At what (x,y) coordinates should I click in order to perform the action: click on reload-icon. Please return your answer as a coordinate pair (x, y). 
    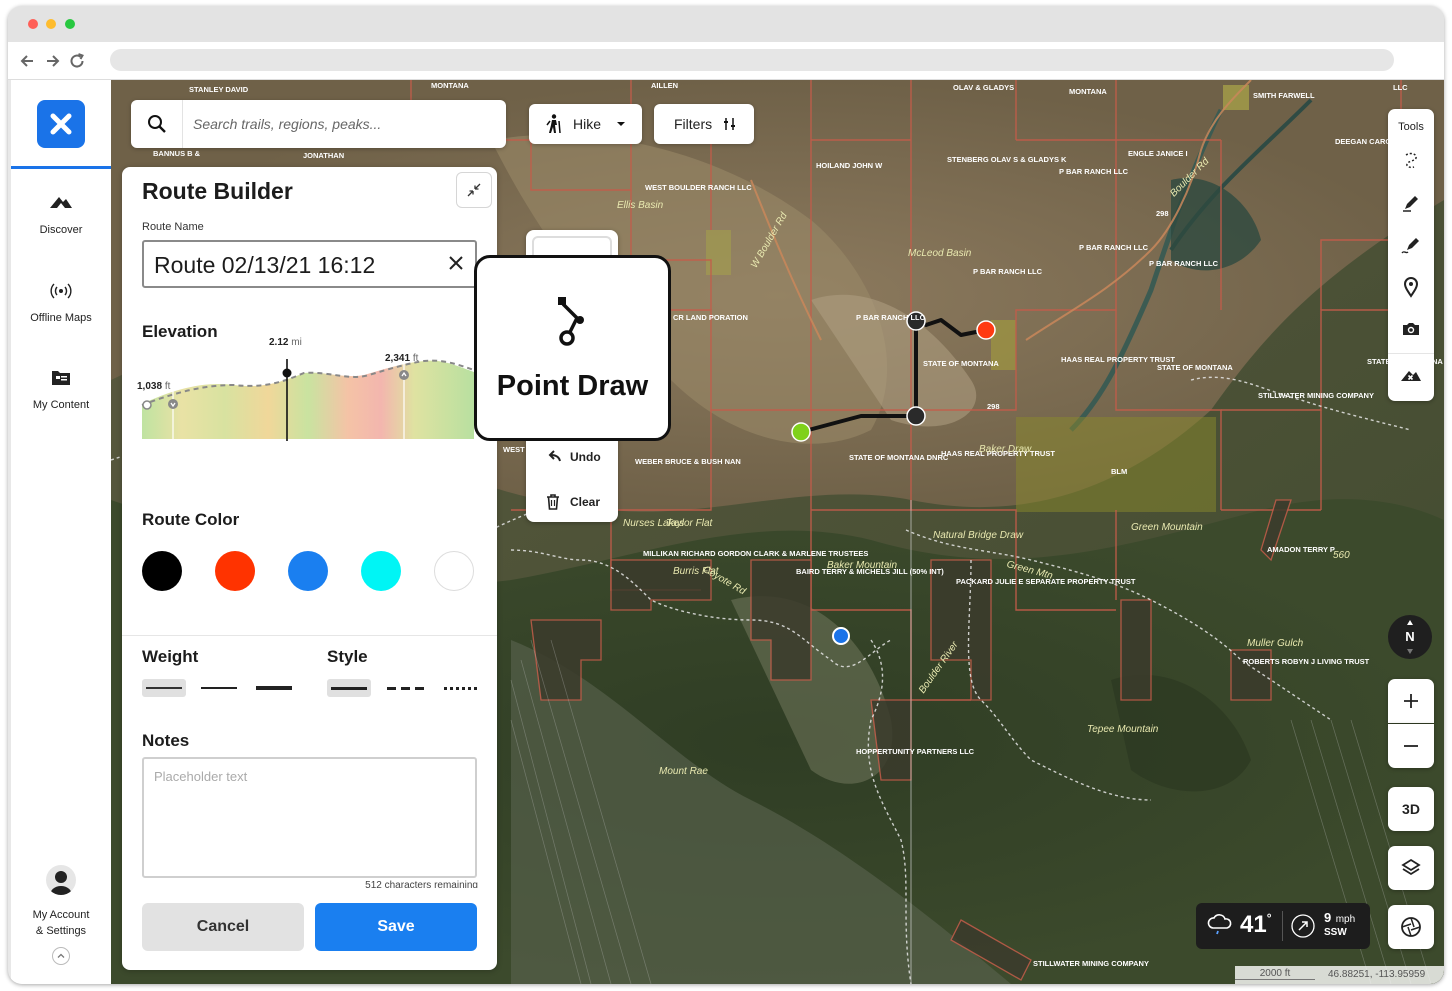
    Looking at the image, I should click on (77, 61).